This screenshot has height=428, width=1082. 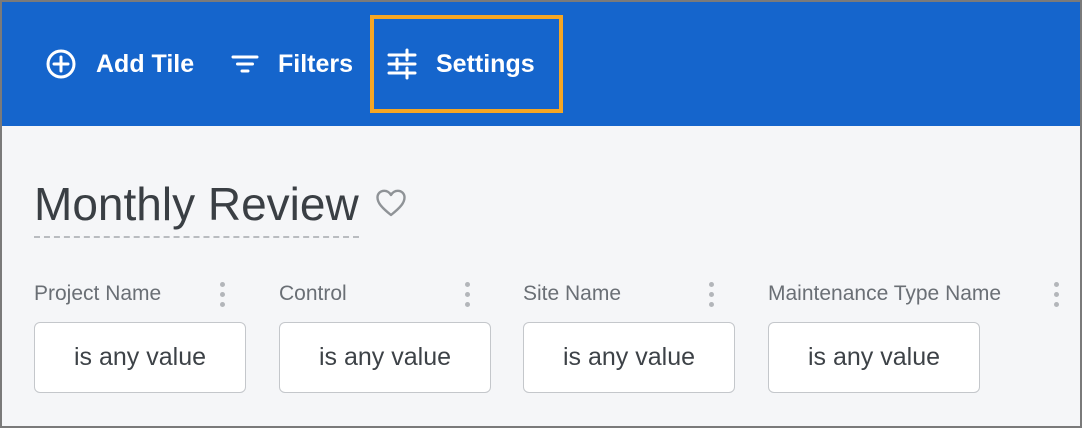 I want to click on add-tile-button: Add Tile, so click(x=119, y=64).